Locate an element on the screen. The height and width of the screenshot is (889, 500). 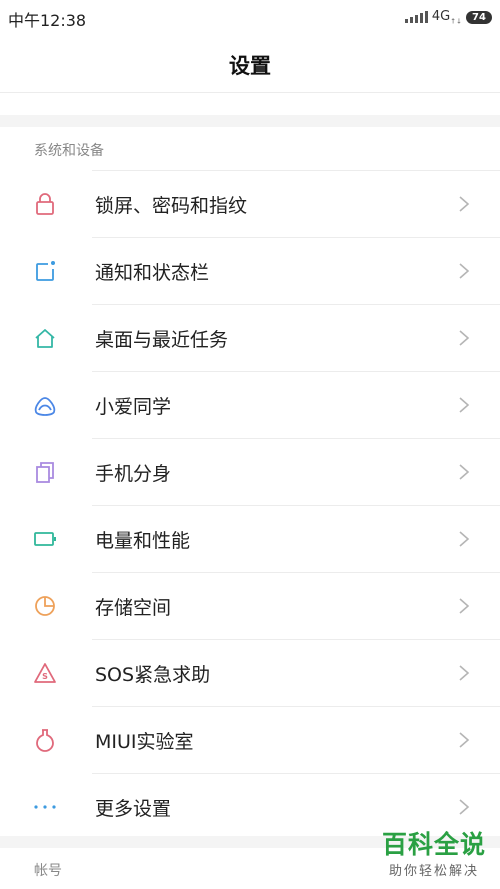
notification-icon is located at coordinates (45, 271).